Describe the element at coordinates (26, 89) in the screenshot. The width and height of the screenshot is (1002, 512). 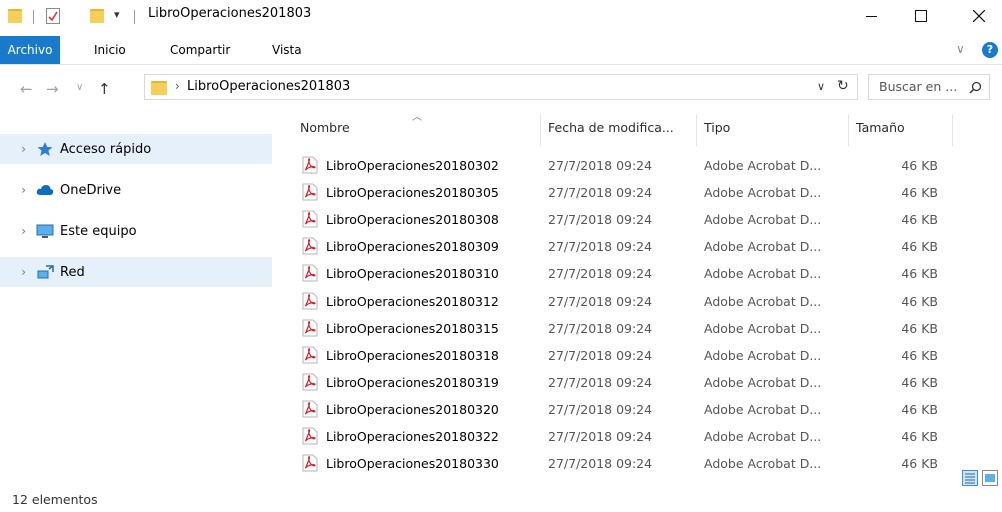
I see `back-icon: ←` at that location.